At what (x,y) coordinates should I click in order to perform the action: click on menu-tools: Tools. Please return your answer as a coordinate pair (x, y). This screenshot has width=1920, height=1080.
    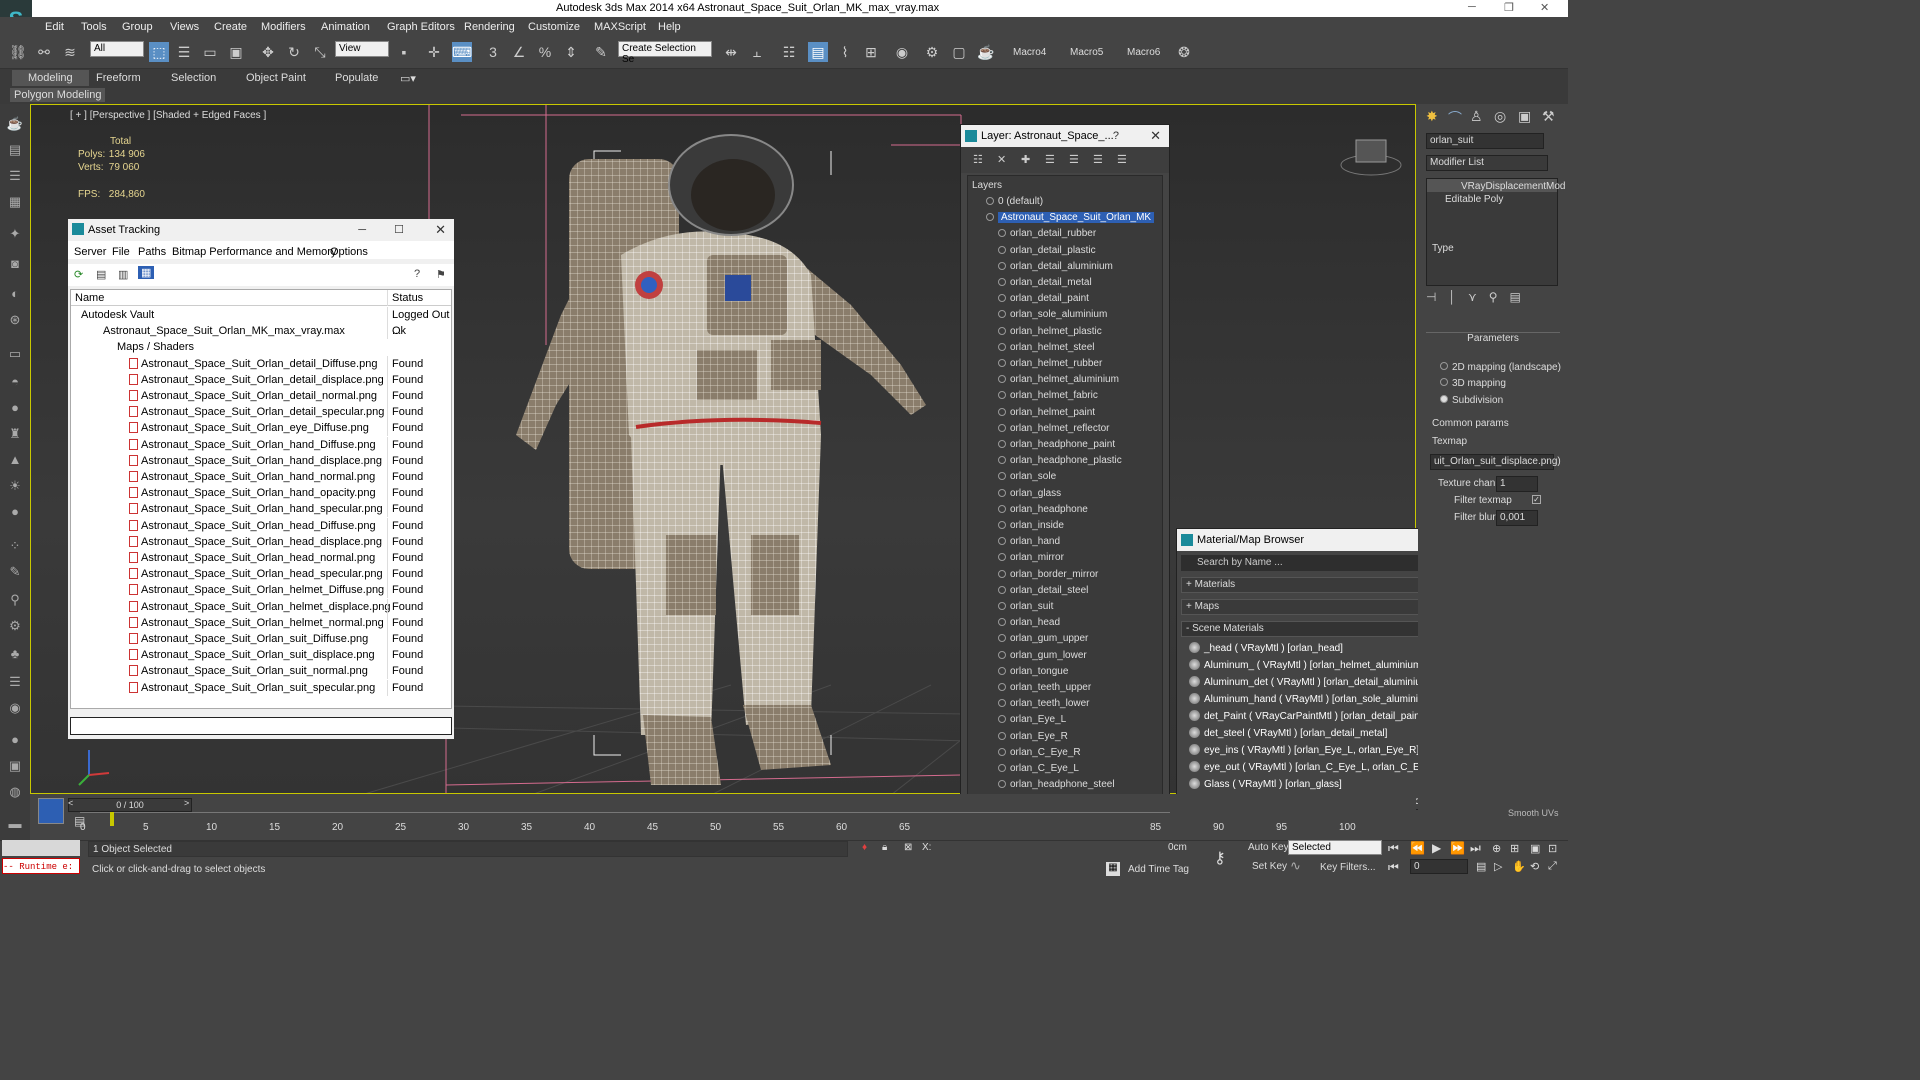
    Looking at the image, I should click on (94, 27).